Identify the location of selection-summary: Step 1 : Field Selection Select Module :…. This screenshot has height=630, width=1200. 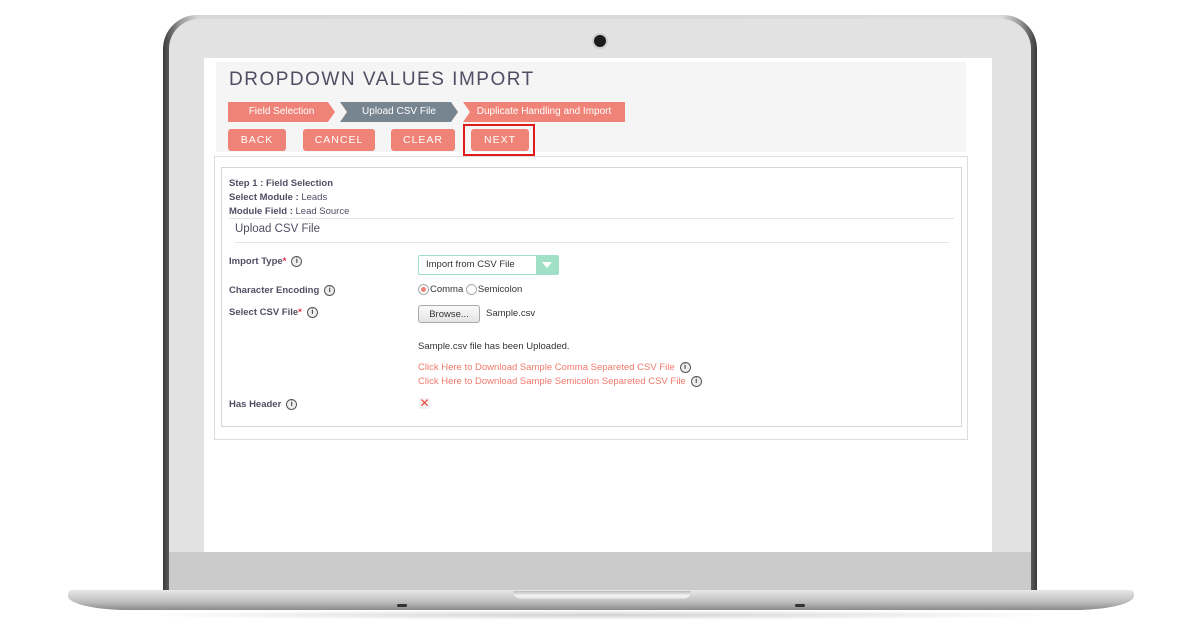
(289, 198).